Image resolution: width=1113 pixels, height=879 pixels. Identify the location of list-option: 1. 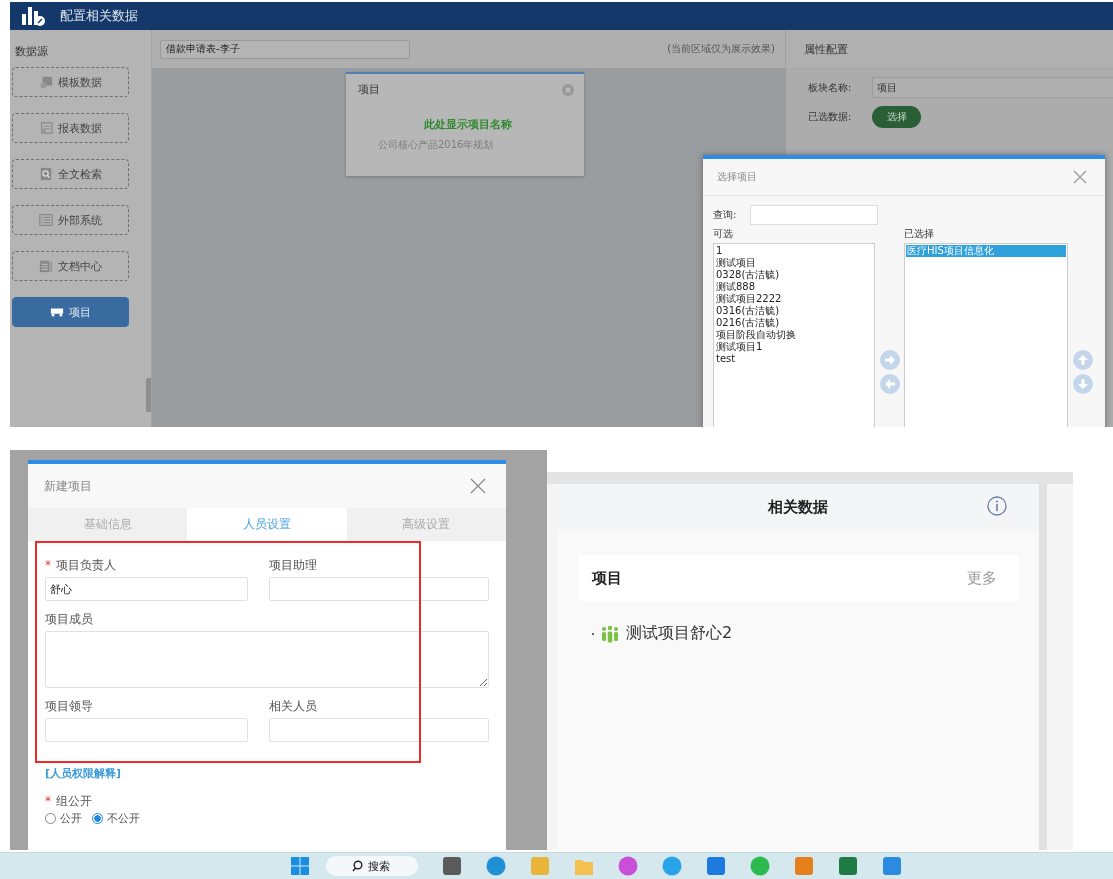
(794, 251).